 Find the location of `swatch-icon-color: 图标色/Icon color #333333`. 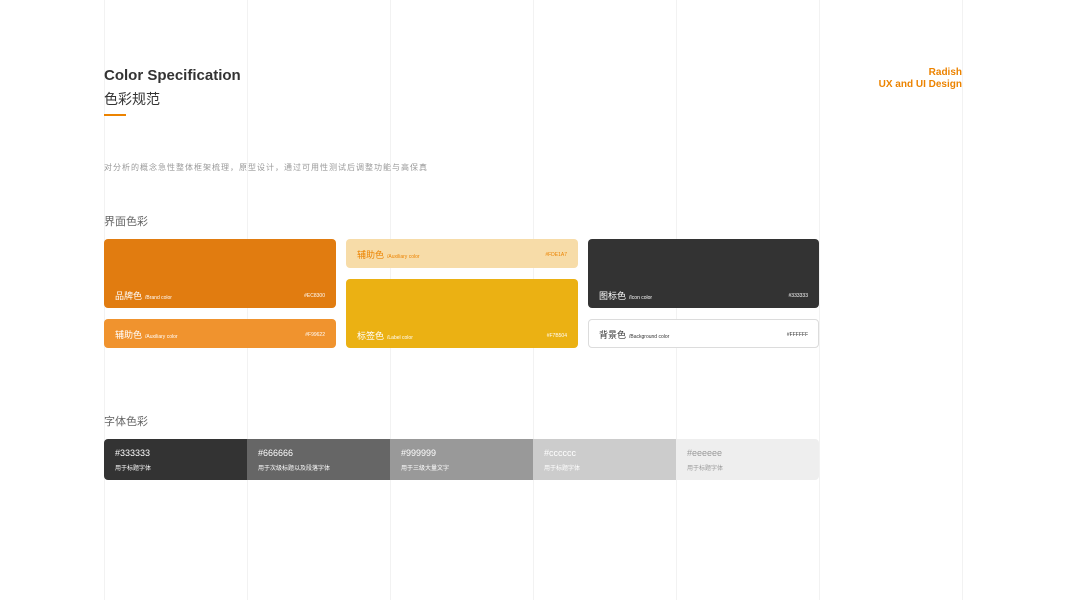

swatch-icon-color: 图标色/Icon color #333333 is located at coordinates (703, 273).